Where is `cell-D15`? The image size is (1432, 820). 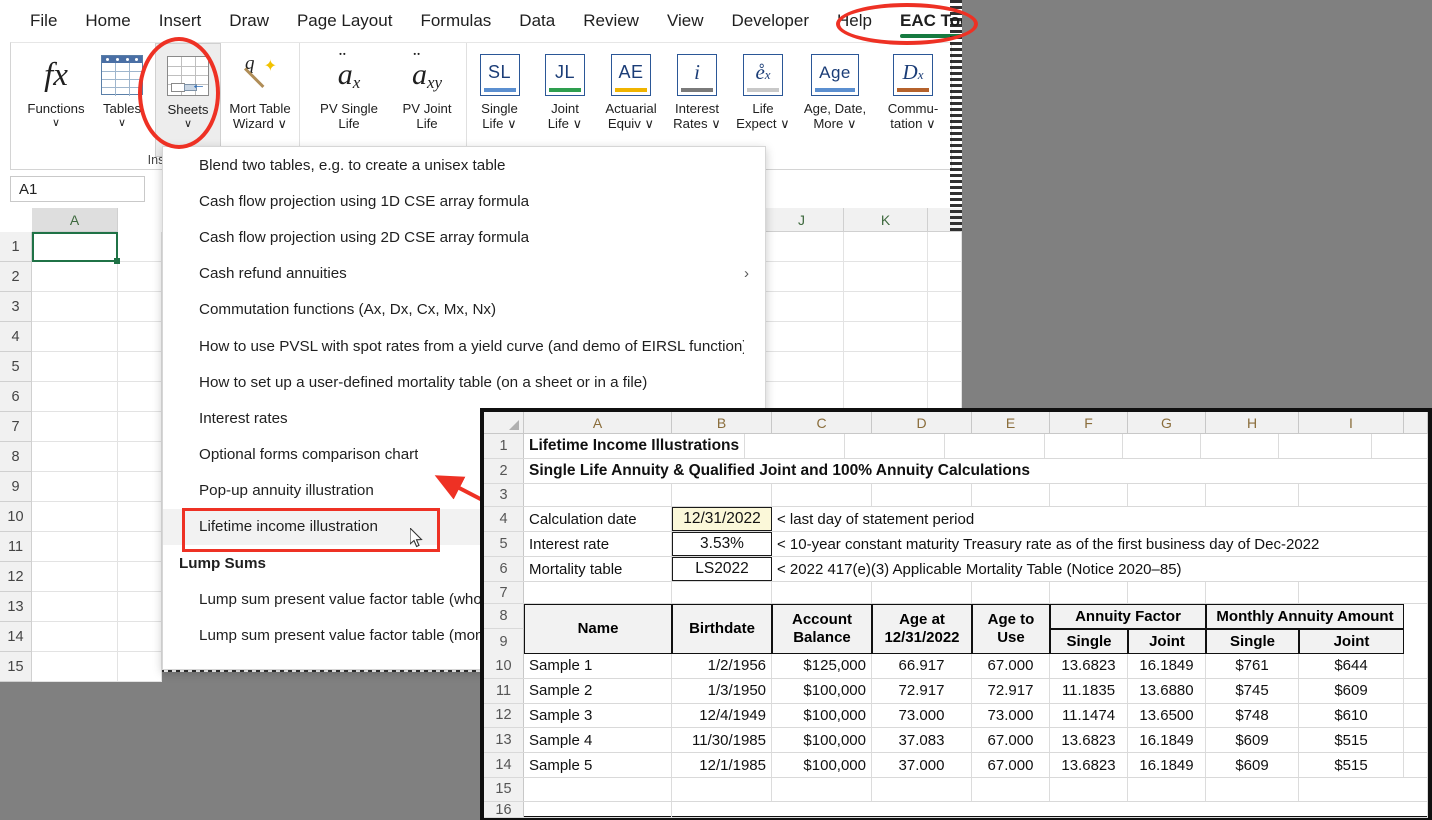
cell-D15 is located at coordinates (922, 789).